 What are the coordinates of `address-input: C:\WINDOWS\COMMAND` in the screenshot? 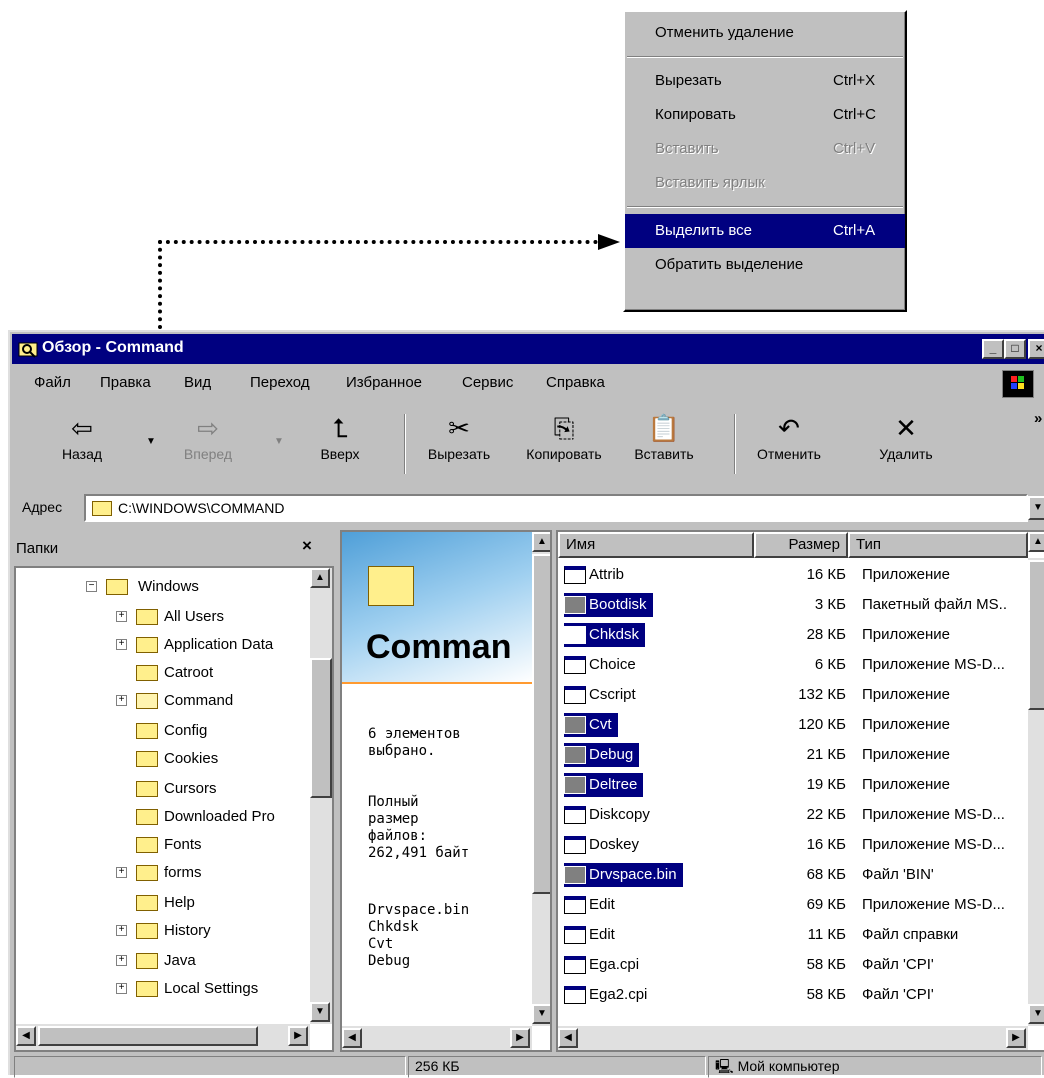 It's located at (556, 508).